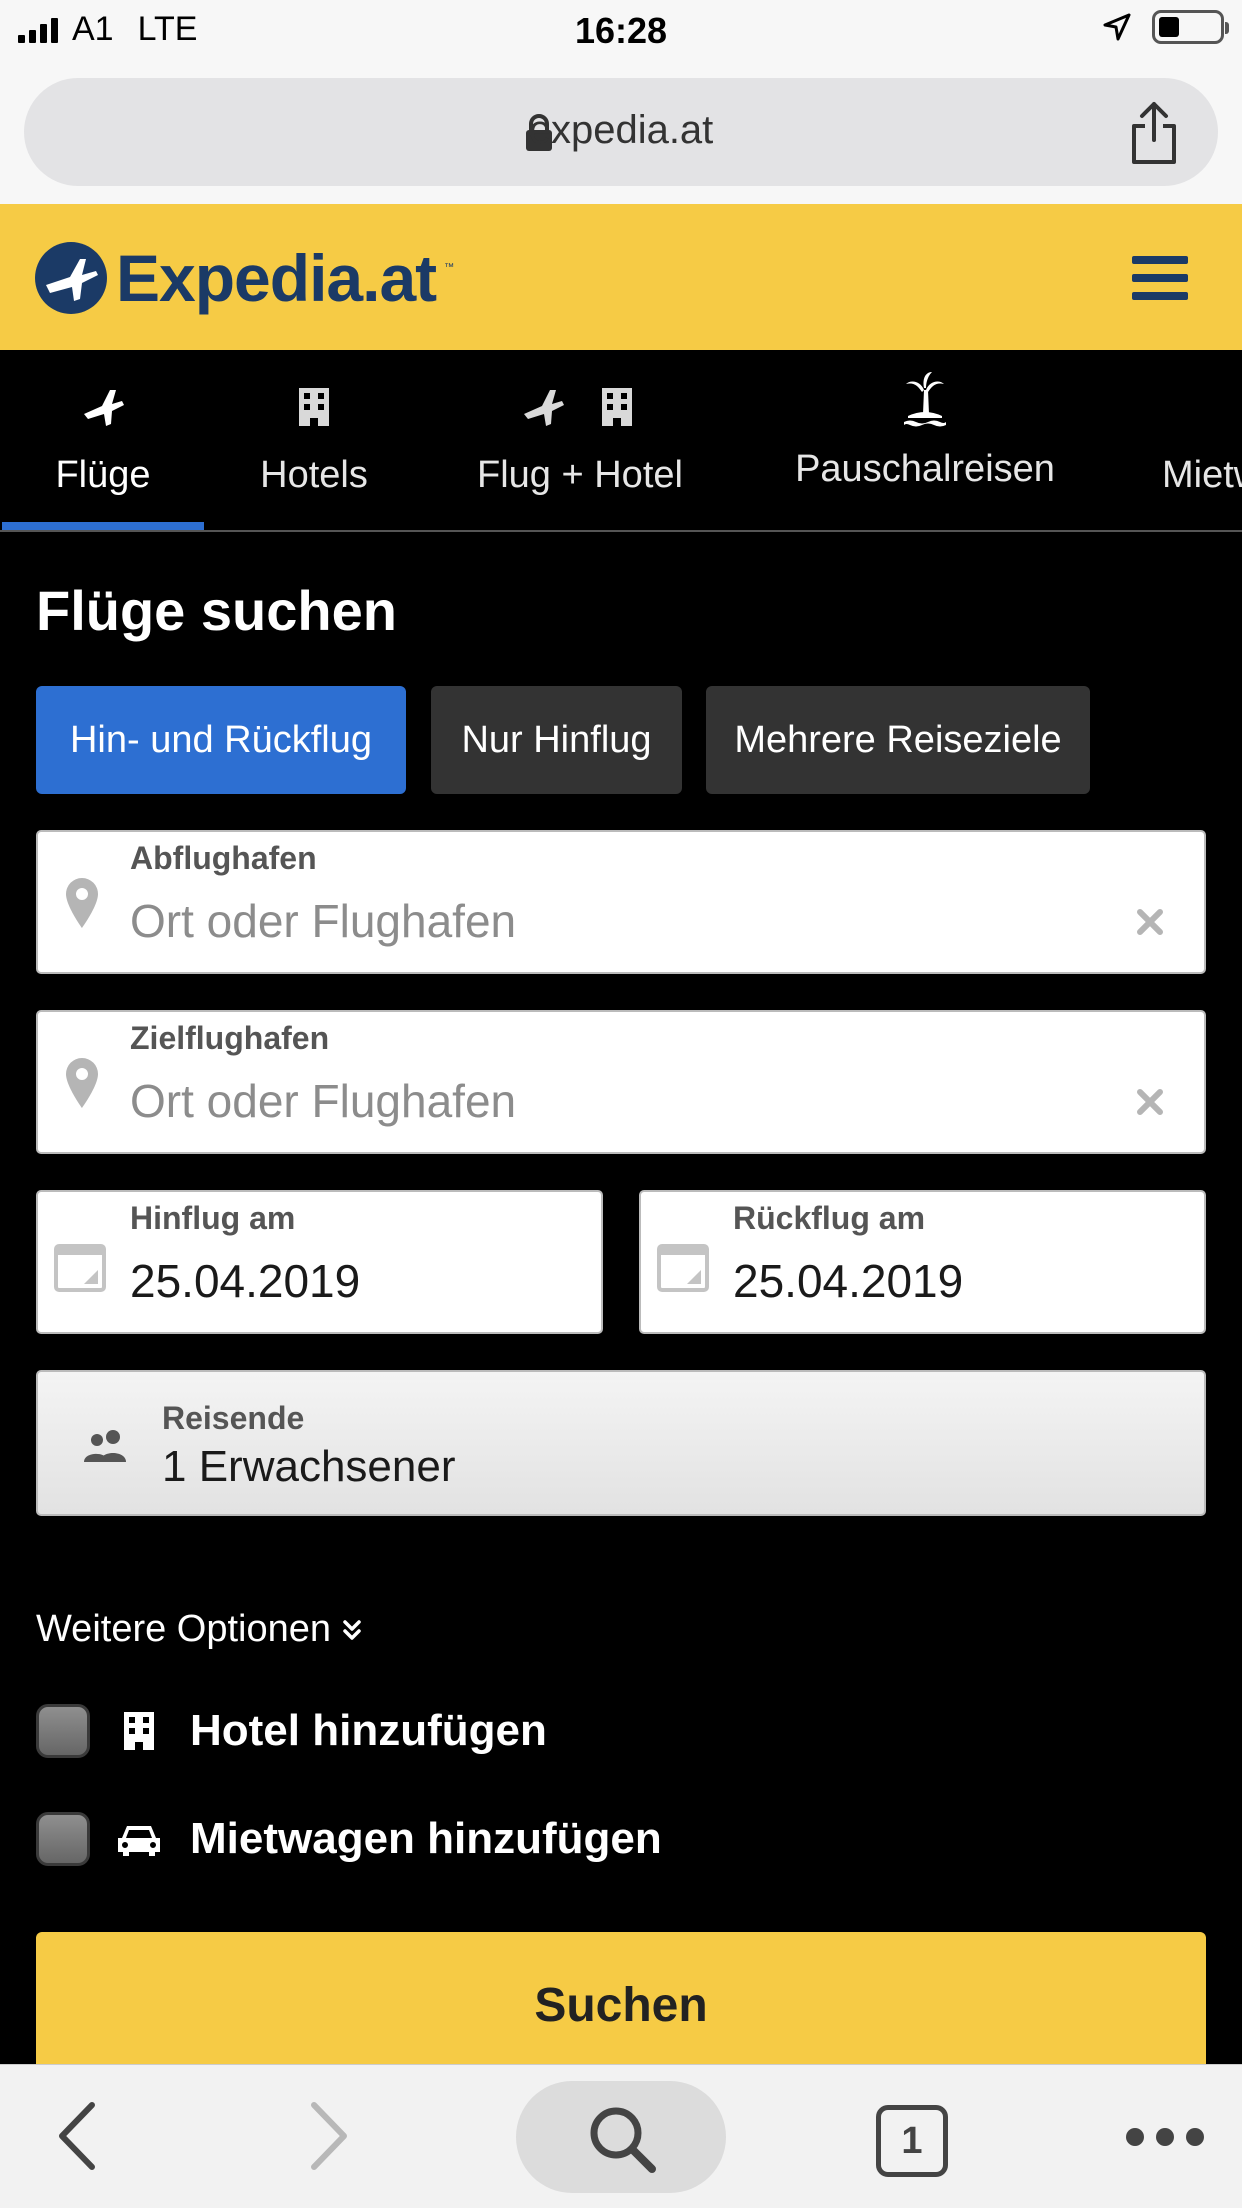 This screenshot has width=1242, height=2208. Describe the element at coordinates (925, 440) in the screenshot. I see `tab-package-holidays: Pauschalreisen` at that location.